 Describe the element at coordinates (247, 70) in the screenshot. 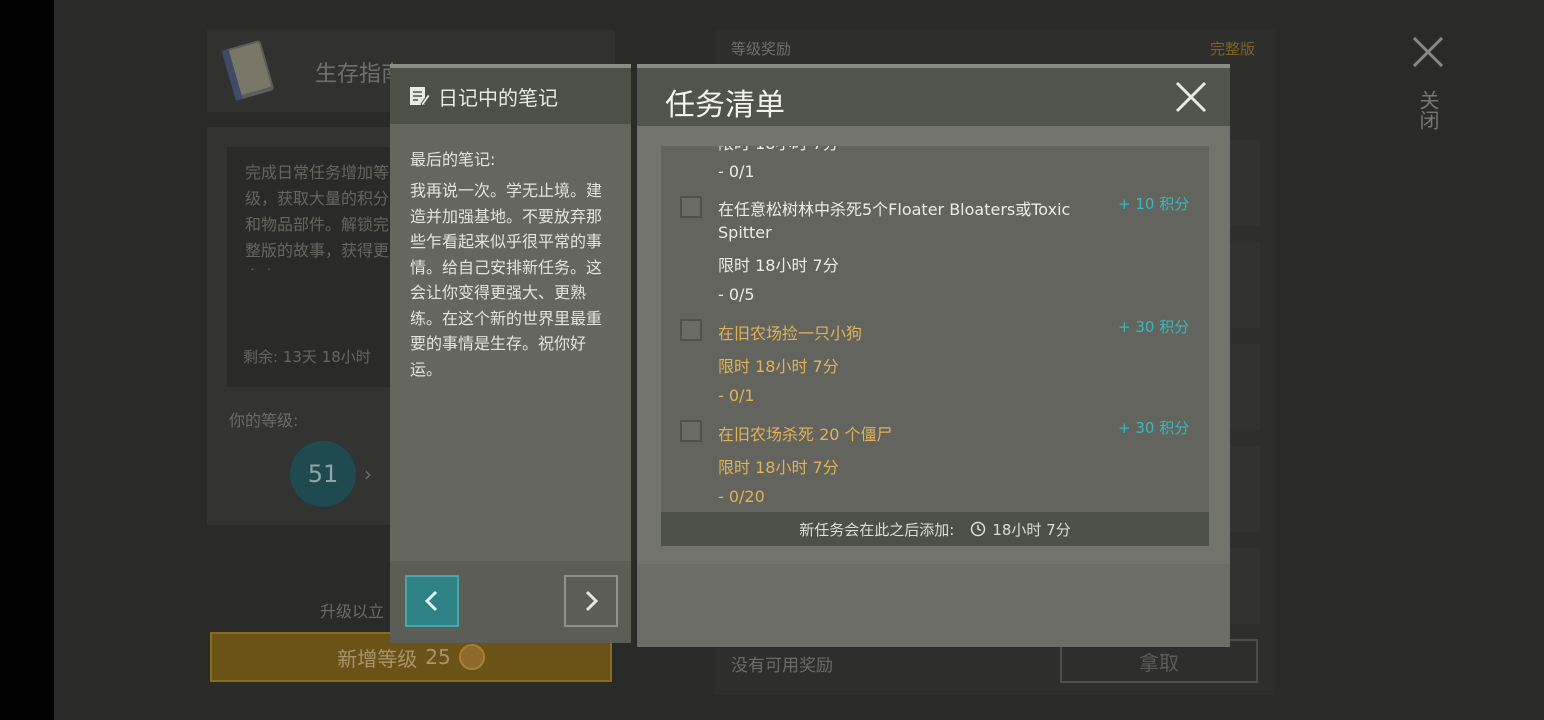

I see `survival-guide-book-icon` at that location.